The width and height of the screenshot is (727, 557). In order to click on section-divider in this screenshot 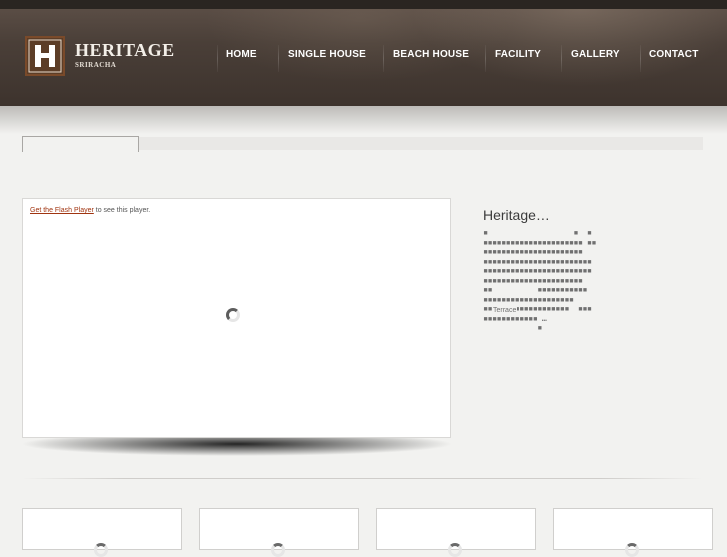, I will do `click(362, 478)`.